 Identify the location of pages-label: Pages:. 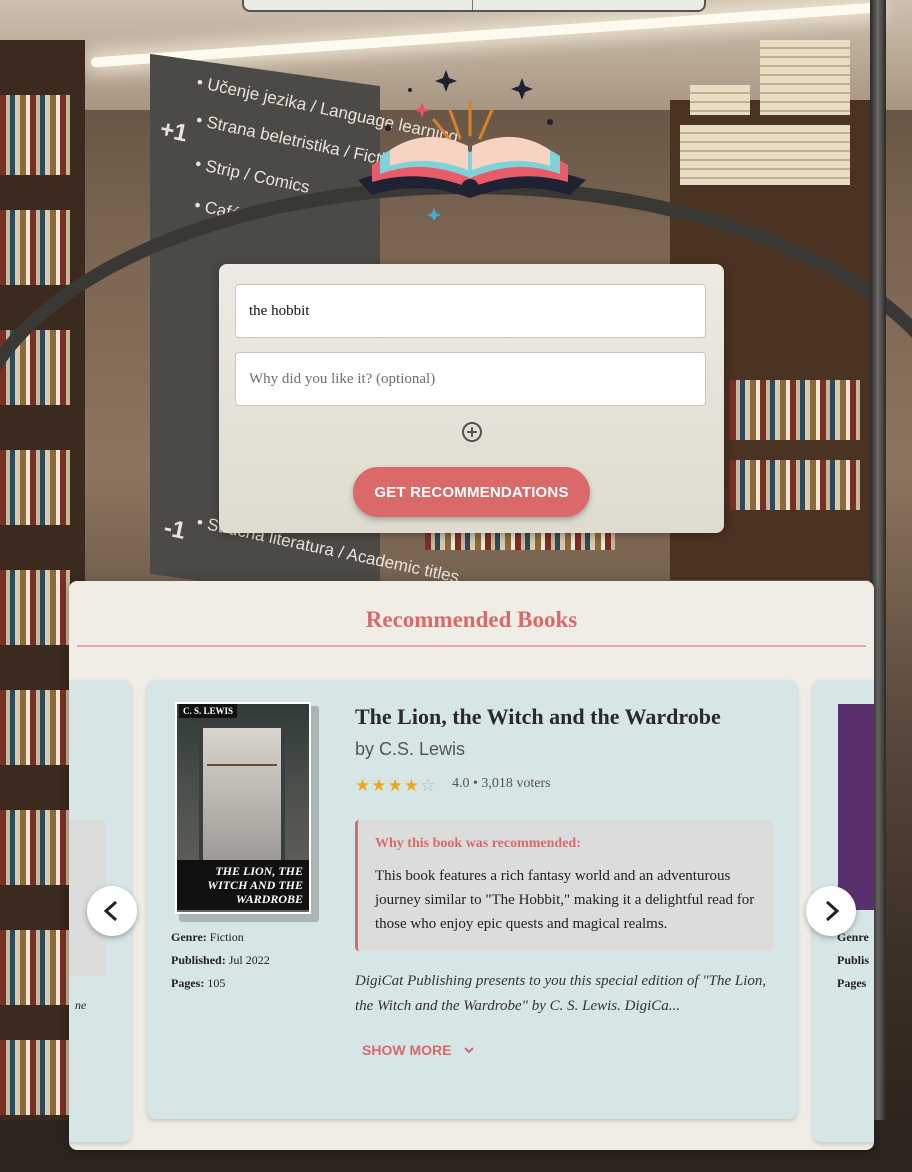
(188, 983).